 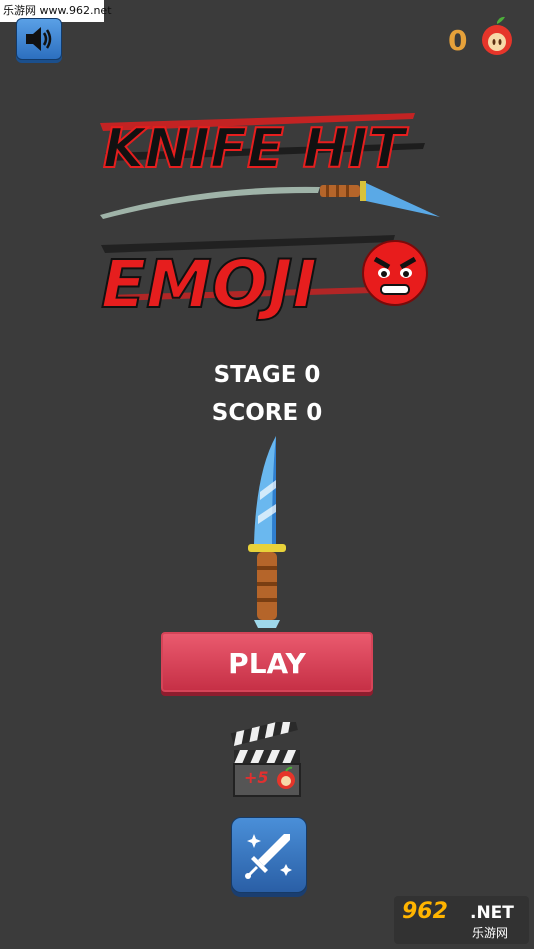 I want to click on logo-line2: EMOJI, so click(x=209, y=284).